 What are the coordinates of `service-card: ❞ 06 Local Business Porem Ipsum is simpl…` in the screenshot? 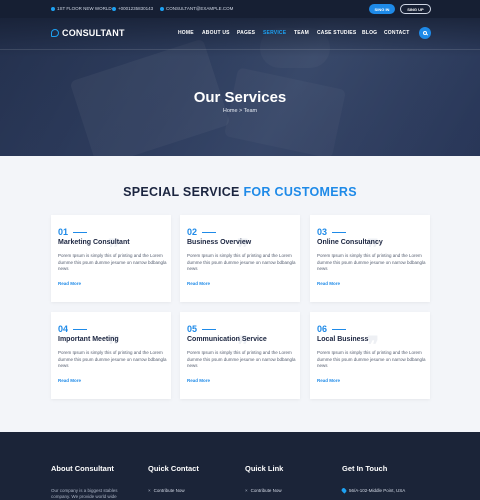 It's located at (370, 355).